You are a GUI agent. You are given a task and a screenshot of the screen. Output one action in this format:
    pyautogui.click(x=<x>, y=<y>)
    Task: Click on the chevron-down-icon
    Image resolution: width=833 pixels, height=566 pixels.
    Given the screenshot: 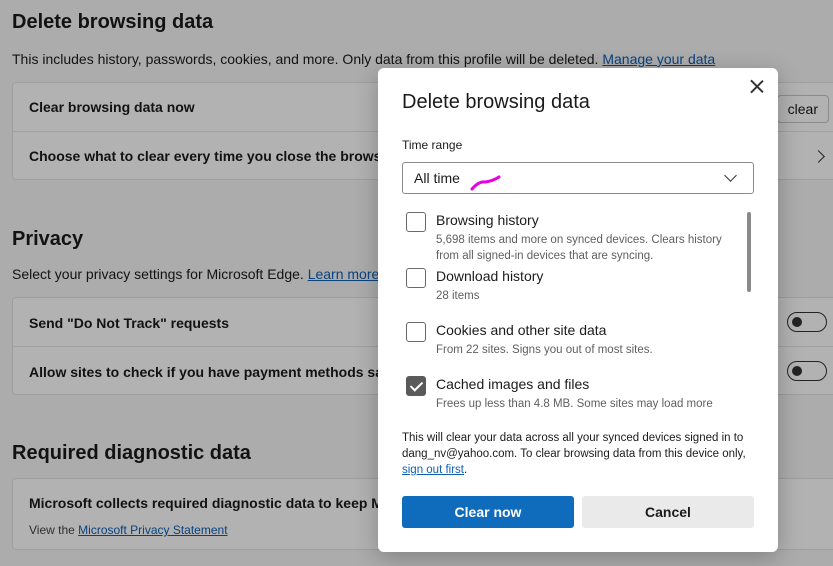 What is the action you would take?
    pyautogui.click(x=730, y=175)
    